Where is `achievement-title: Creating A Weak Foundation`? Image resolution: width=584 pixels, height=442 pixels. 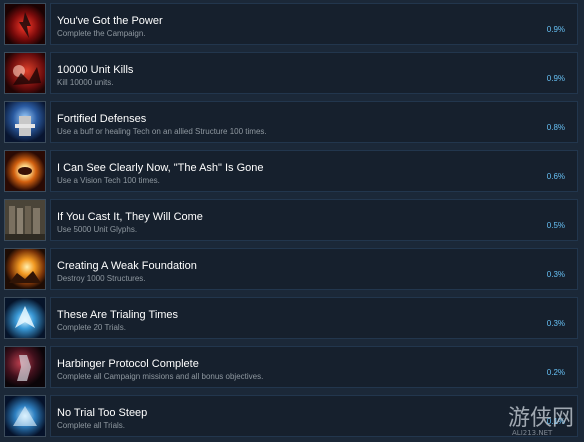 achievement-title: Creating A Weak Foundation is located at coordinates (127, 266).